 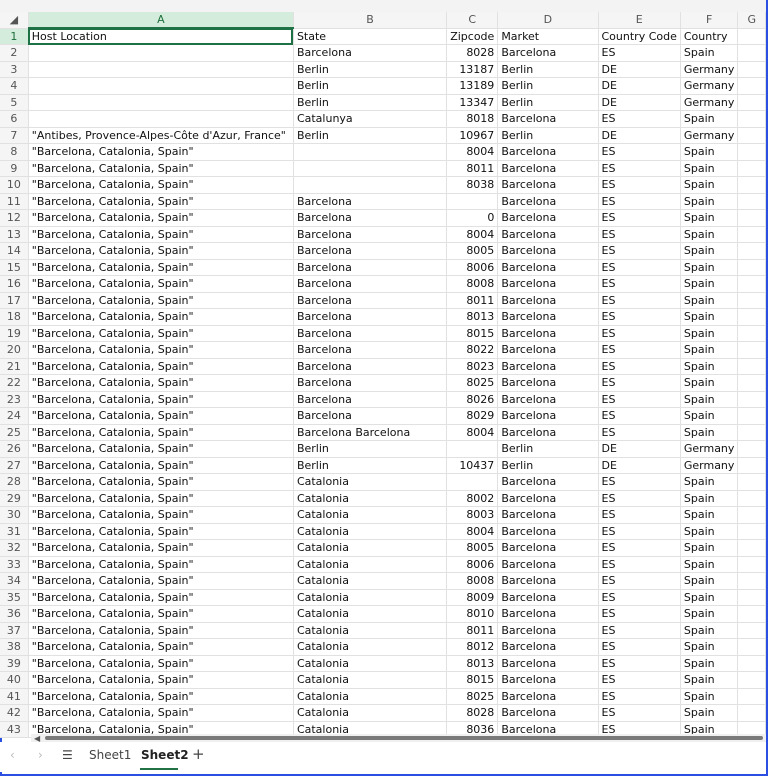 What do you see at coordinates (161, 201) in the screenshot?
I see `cell-A11: "Barcelona, Catalonia, Spain"` at bounding box center [161, 201].